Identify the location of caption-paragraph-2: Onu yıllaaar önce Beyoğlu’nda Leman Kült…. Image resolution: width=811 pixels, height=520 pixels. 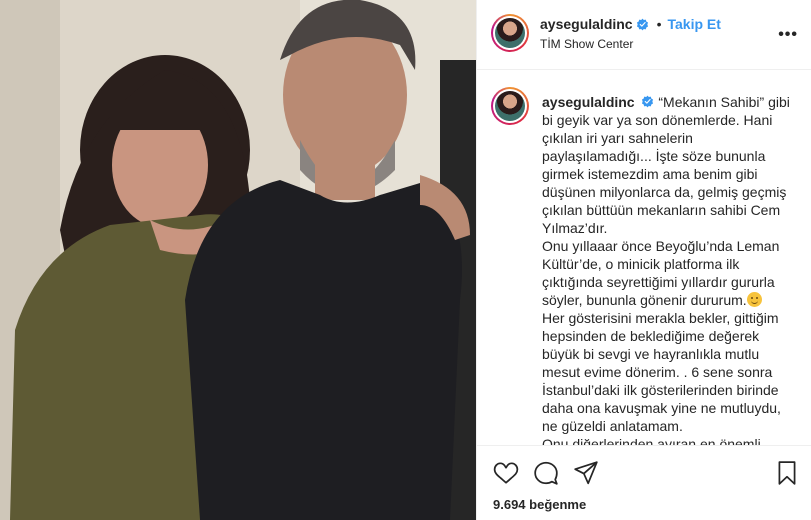
(661, 273).